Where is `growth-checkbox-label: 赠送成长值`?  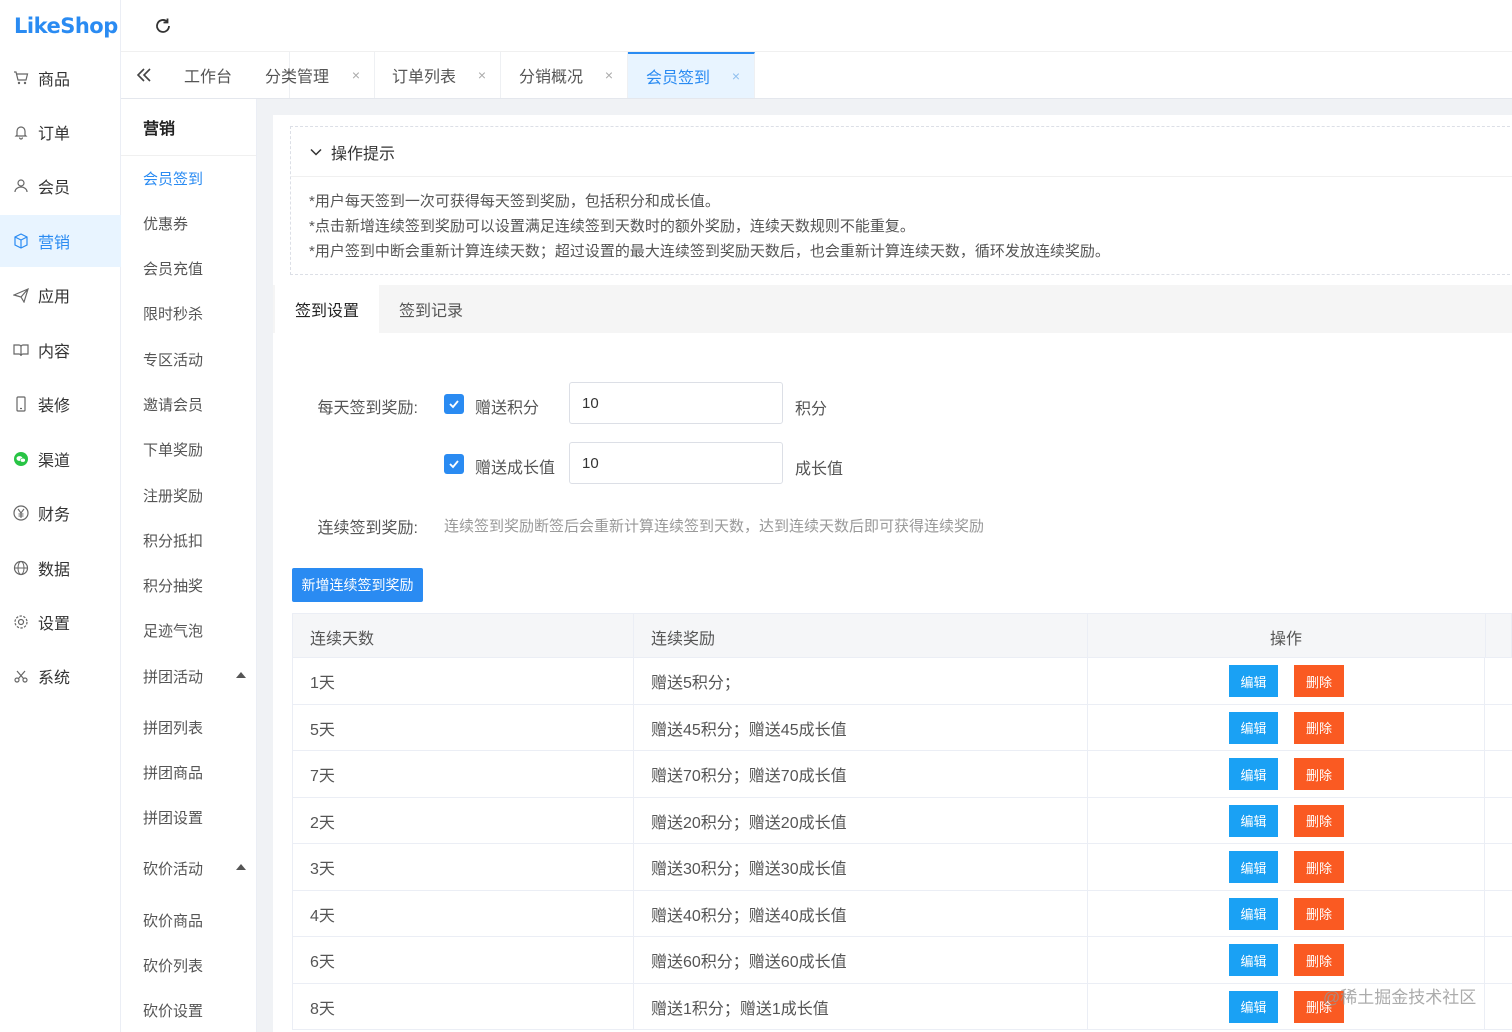 growth-checkbox-label: 赠送成长值 is located at coordinates (515, 466).